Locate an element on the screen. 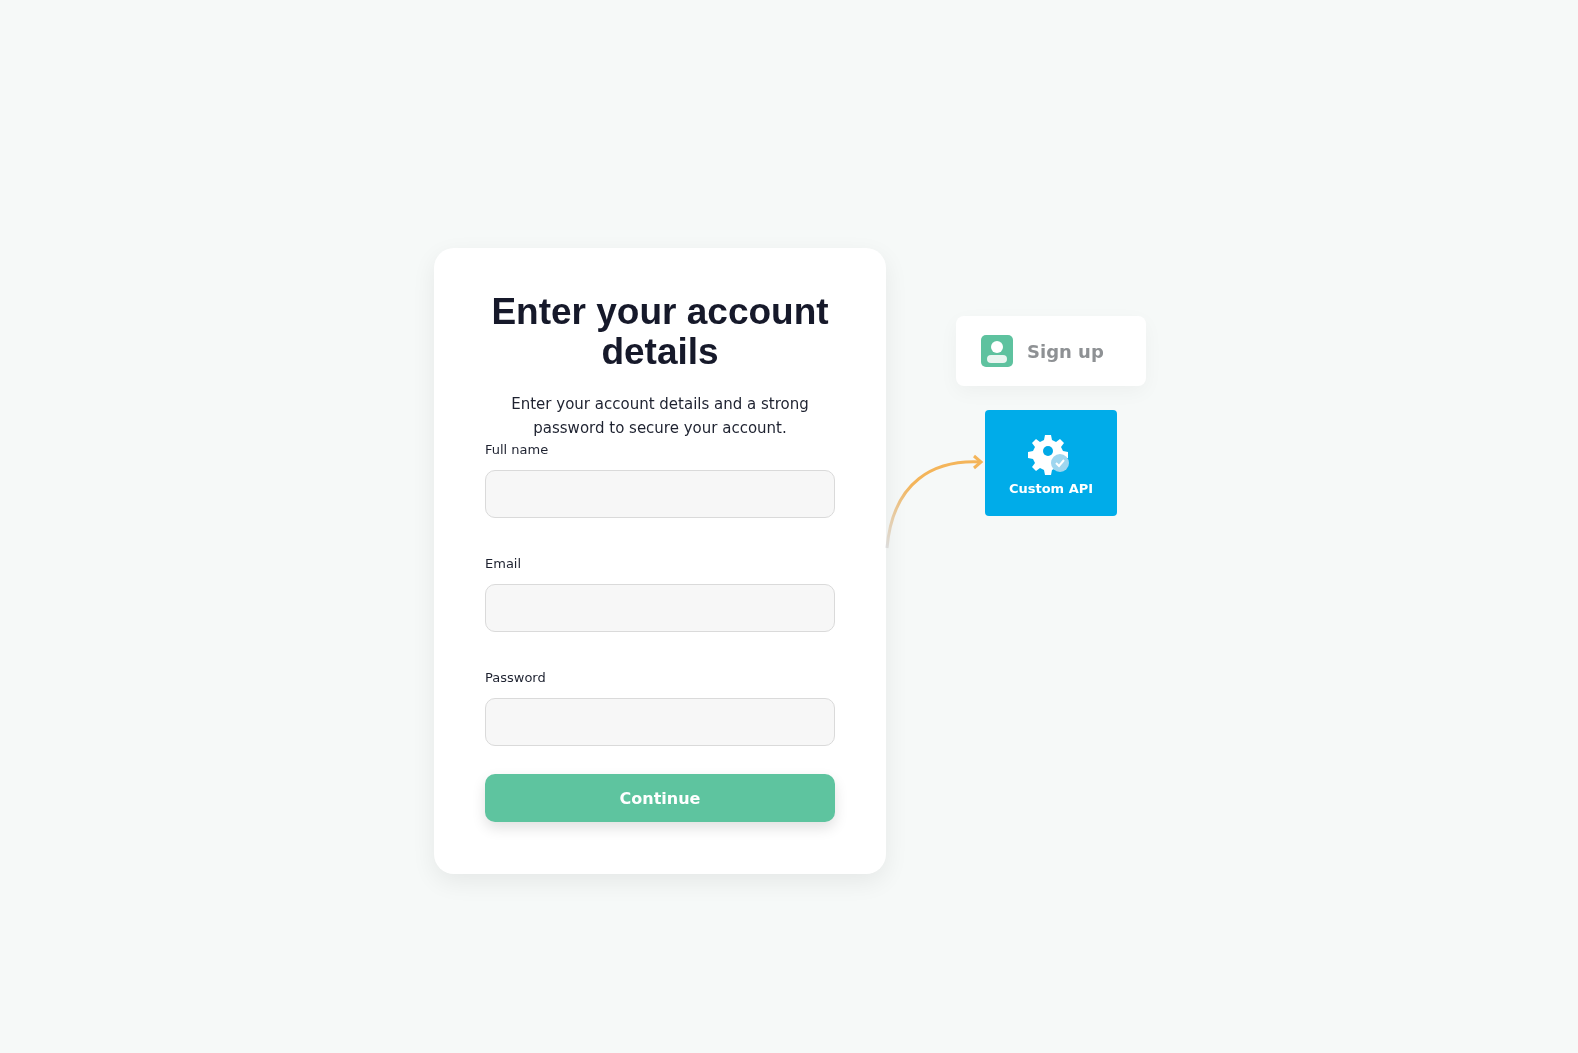 The height and width of the screenshot is (1053, 1578). user-icon is located at coordinates (997, 351).